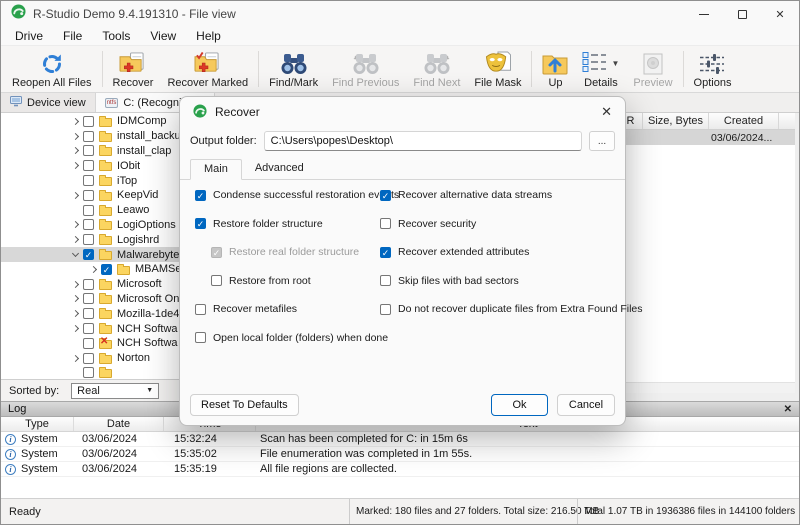 The height and width of the screenshot is (525, 800). What do you see at coordinates (72, 36) in the screenshot?
I see `menu-file: File` at bounding box center [72, 36].